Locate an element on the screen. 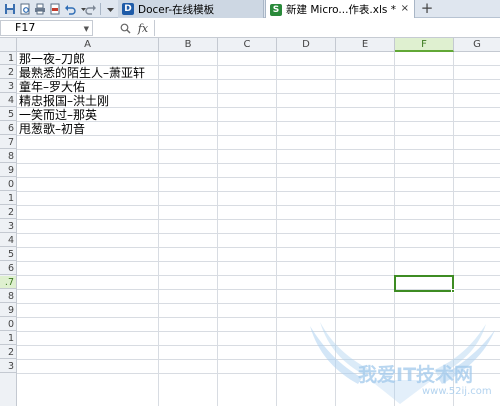 The width and height of the screenshot is (500, 406). column-header-c: C is located at coordinates (247, 45).